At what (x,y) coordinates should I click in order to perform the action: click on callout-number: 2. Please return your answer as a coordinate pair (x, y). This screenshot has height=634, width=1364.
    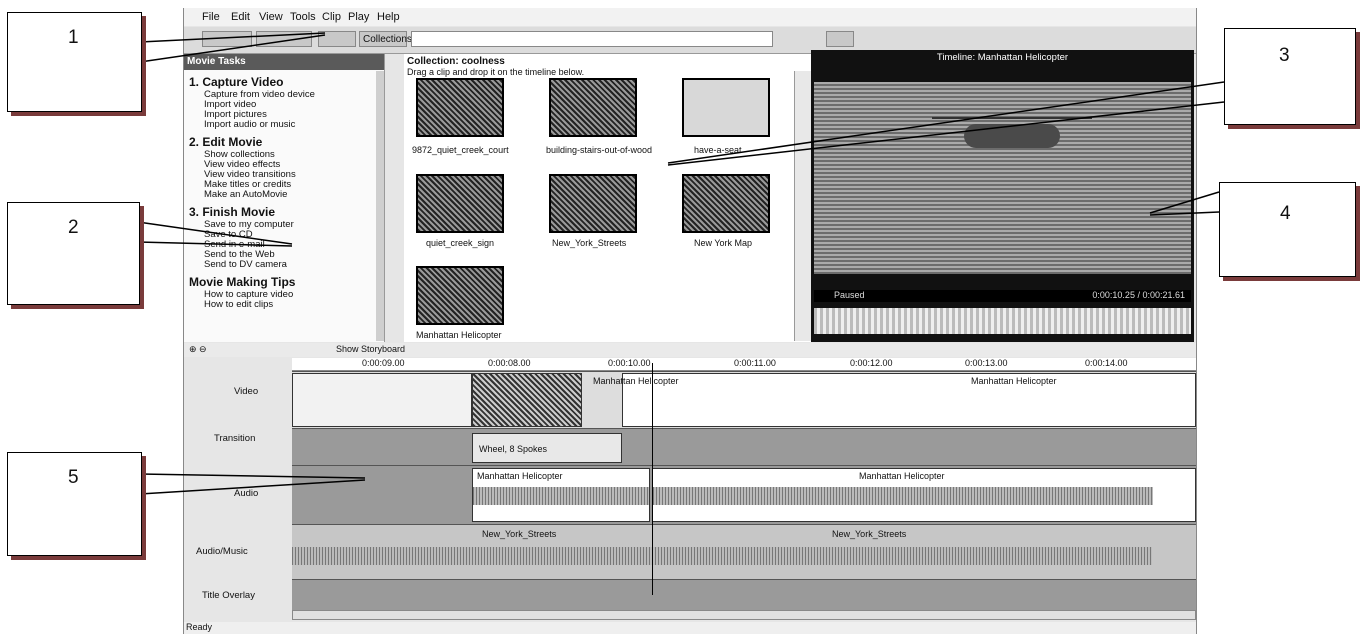
    Looking at the image, I should click on (73, 227).